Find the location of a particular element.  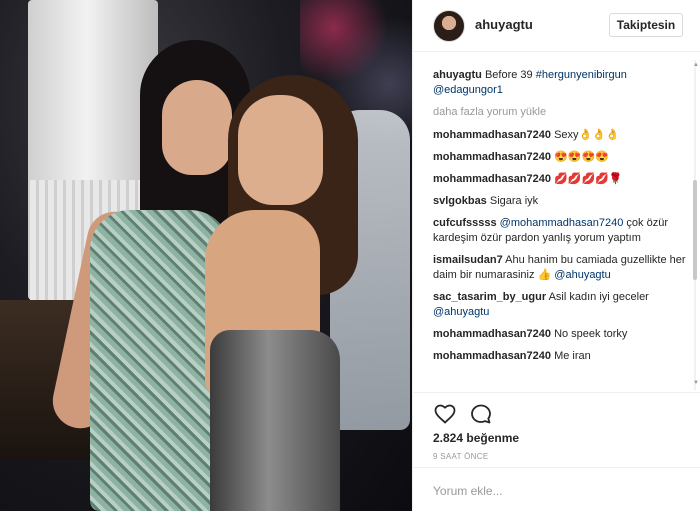

comment-item: mohammadhasan7240 No speek torky is located at coordinates (560, 334).